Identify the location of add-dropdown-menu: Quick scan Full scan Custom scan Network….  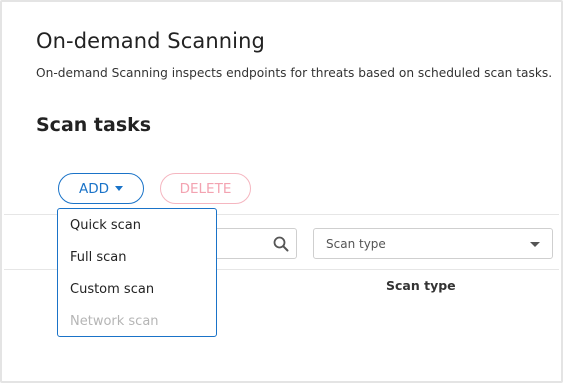
(137, 272).